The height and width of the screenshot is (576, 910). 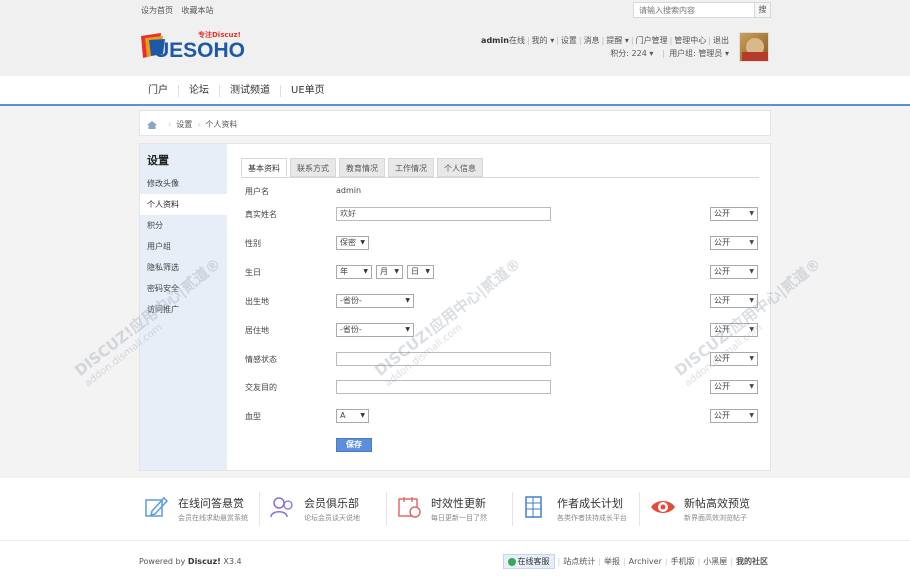 I want to click on affective-input, so click(x=443, y=359).